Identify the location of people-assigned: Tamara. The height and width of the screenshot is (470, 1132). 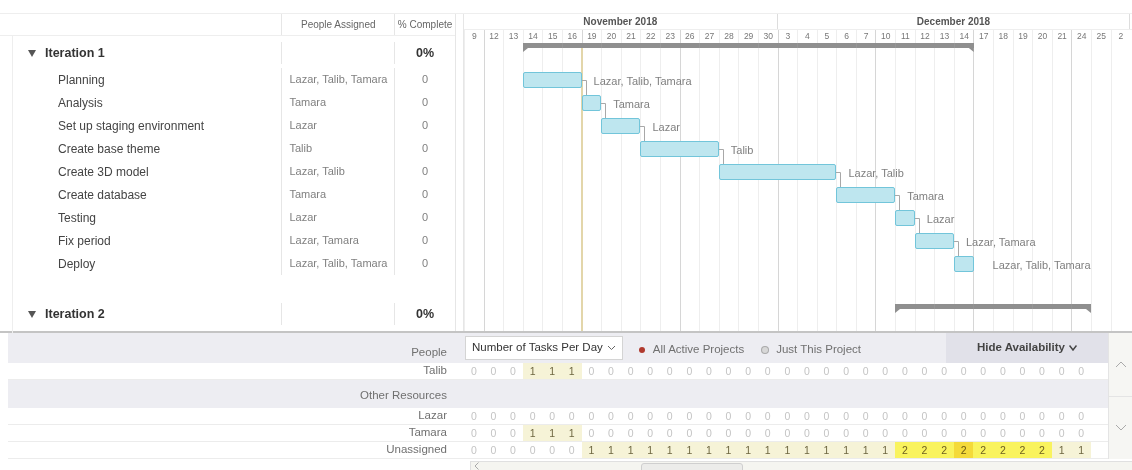
(308, 195).